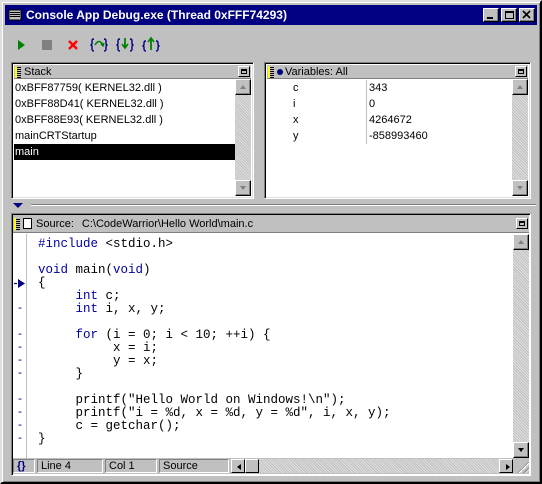 This screenshot has width=542, height=484. What do you see at coordinates (109, 426) in the screenshot?
I see `code-line: c = getchar();` at bounding box center [109, 426].